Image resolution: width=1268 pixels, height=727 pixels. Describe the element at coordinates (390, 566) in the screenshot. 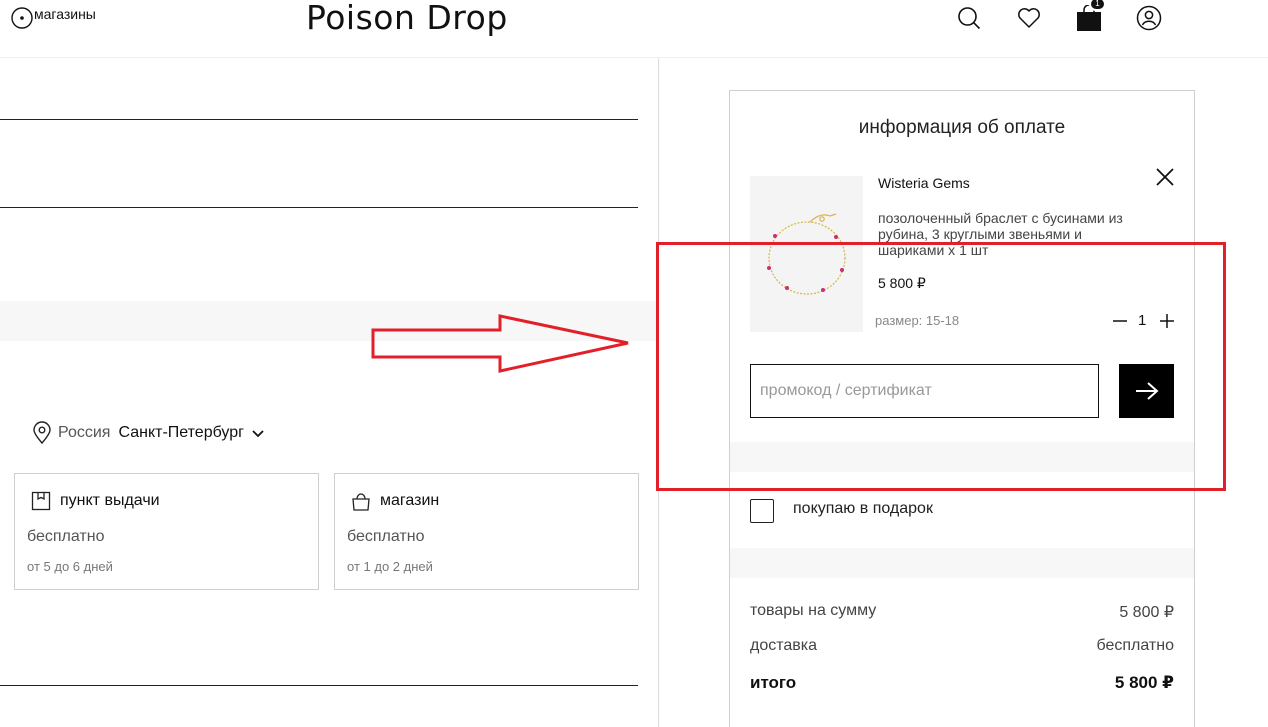

I see `delivery-option-days: от 1 до 2 дней` at that location.